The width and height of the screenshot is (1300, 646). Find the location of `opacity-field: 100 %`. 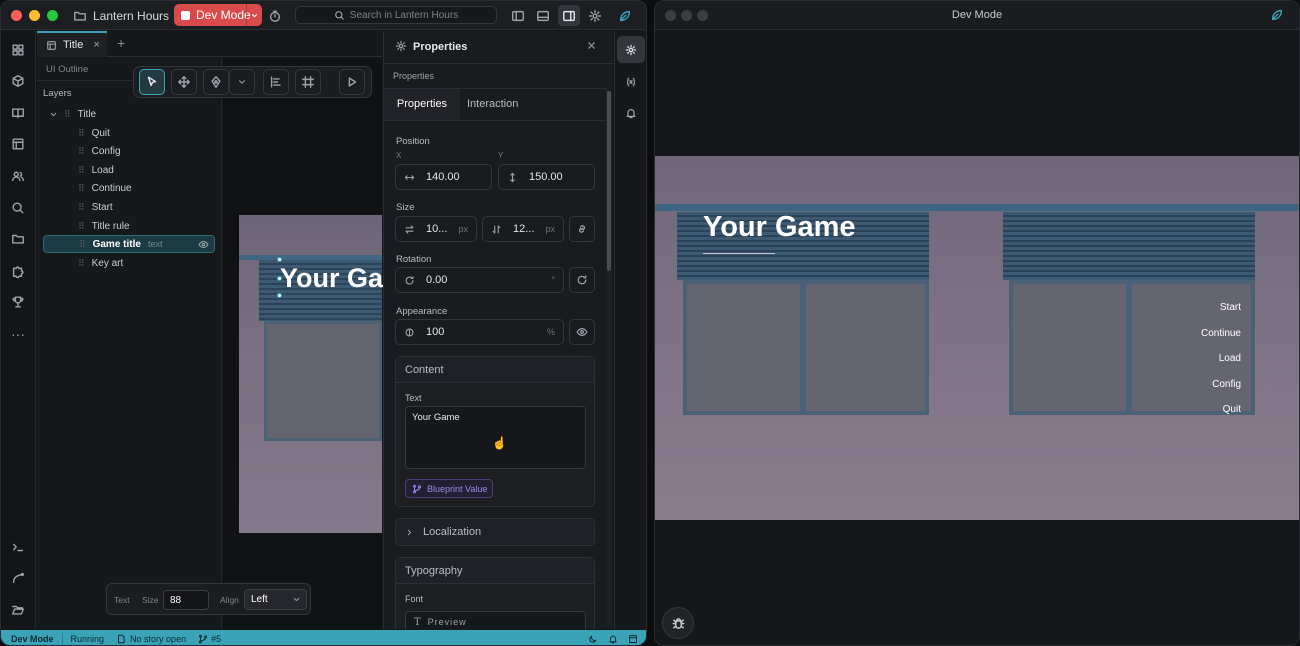

opacity-field: 100 % is located at coordinates (479, 332).